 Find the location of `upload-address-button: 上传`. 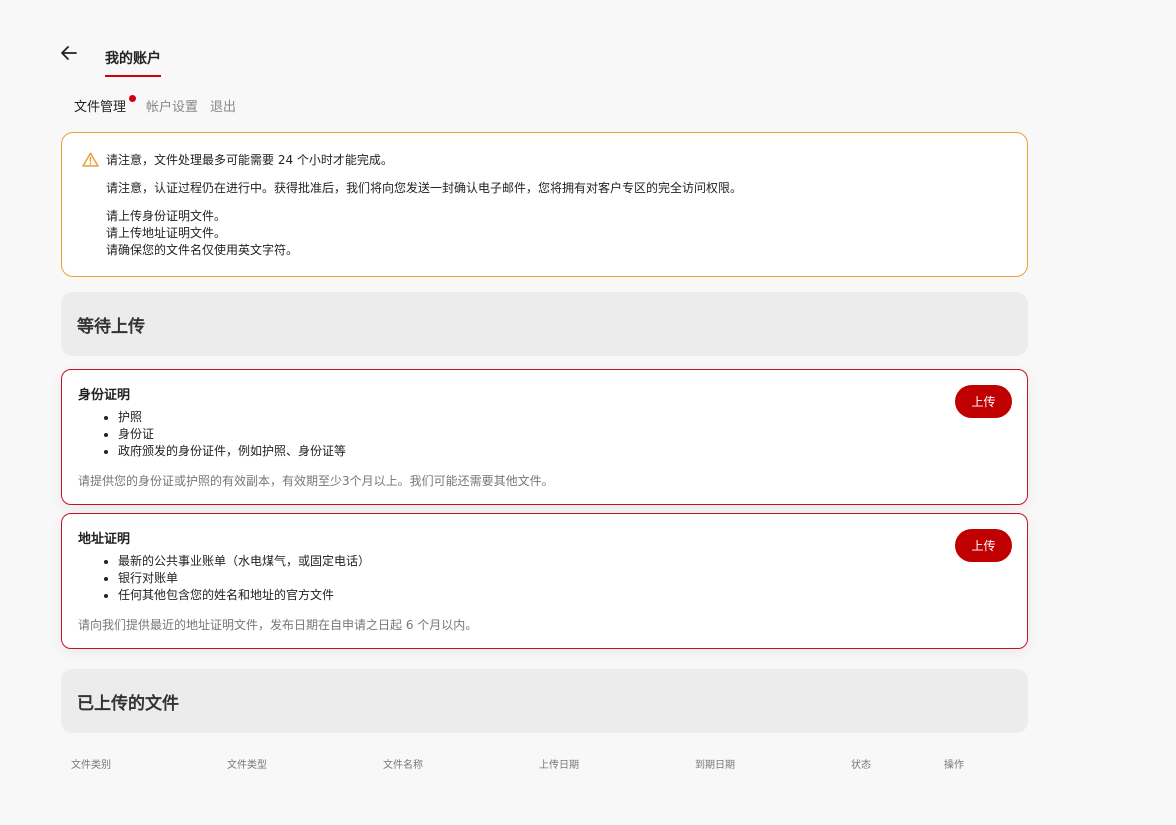

upload-address-button: 上传 is located at coordinates (983, 545).